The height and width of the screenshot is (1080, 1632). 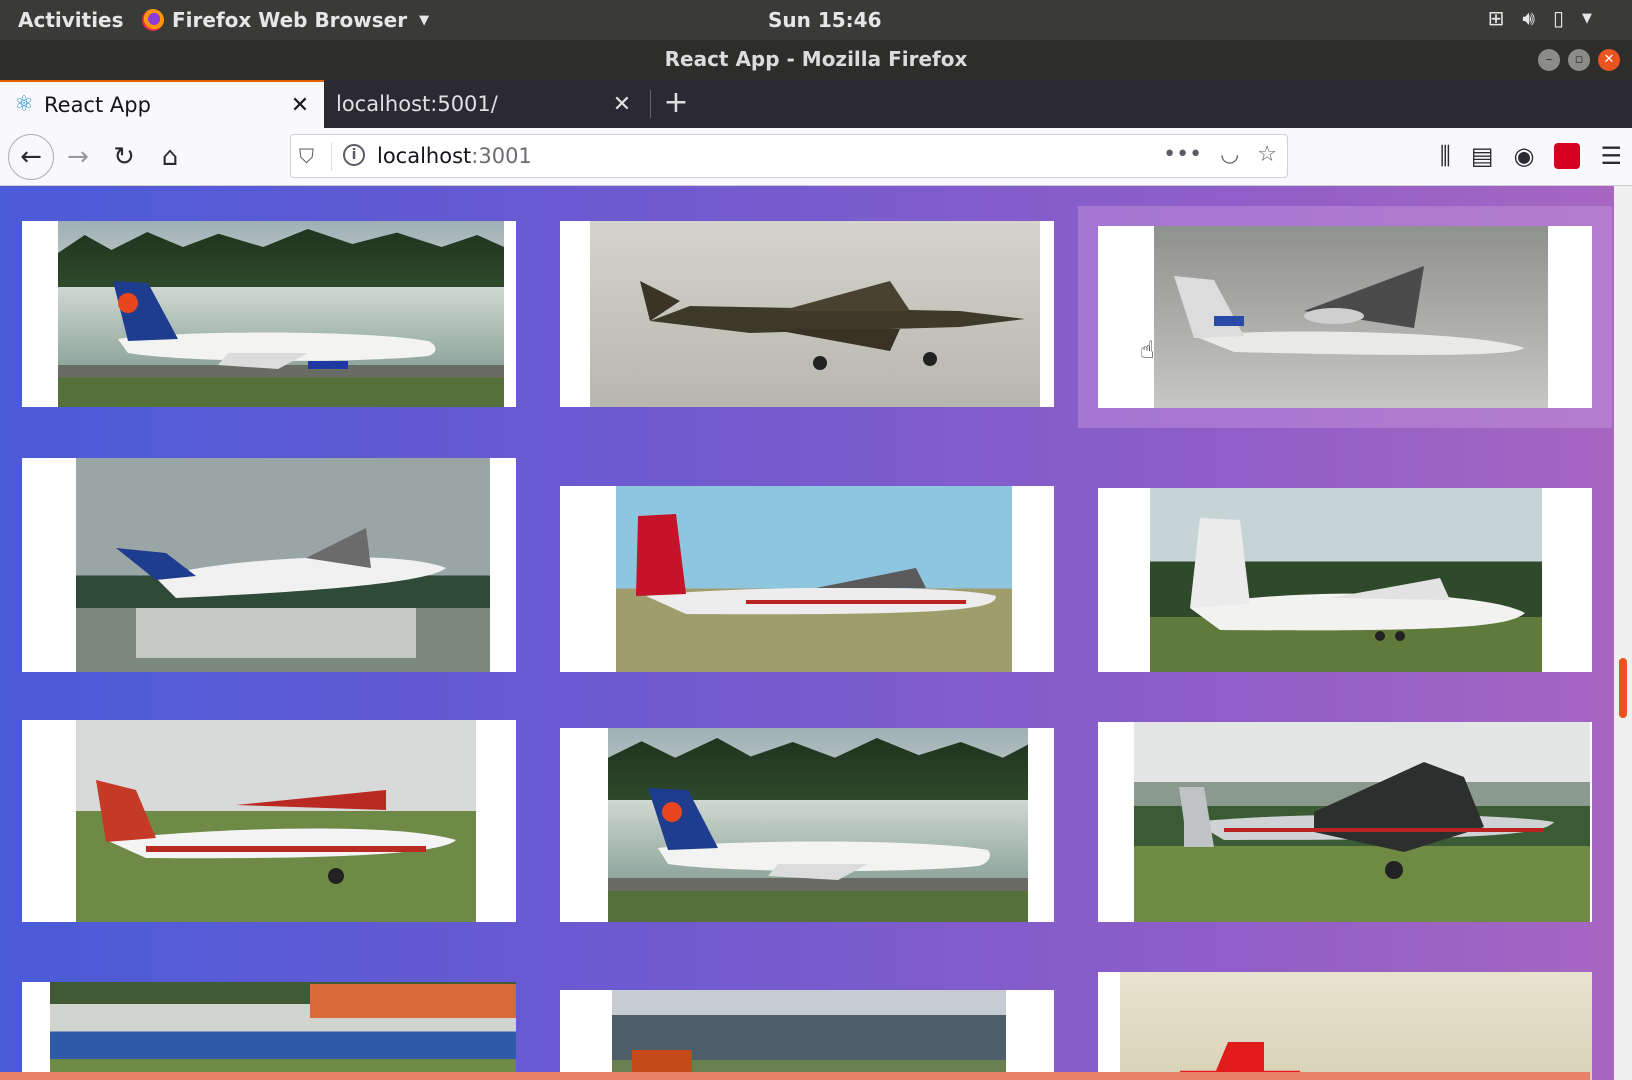 What do you see at coordinates (1558, 18) in the screenshot?
I see `battery-icon: ▯` at bounding box center [1558, 18].